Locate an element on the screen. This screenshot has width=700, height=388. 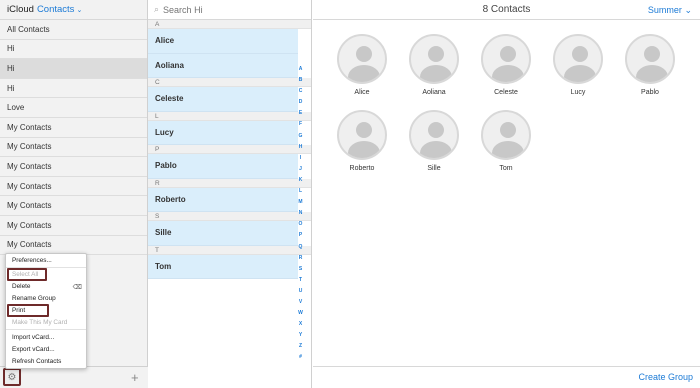
contact-row: Roberto is located at coordinates (223, 199).